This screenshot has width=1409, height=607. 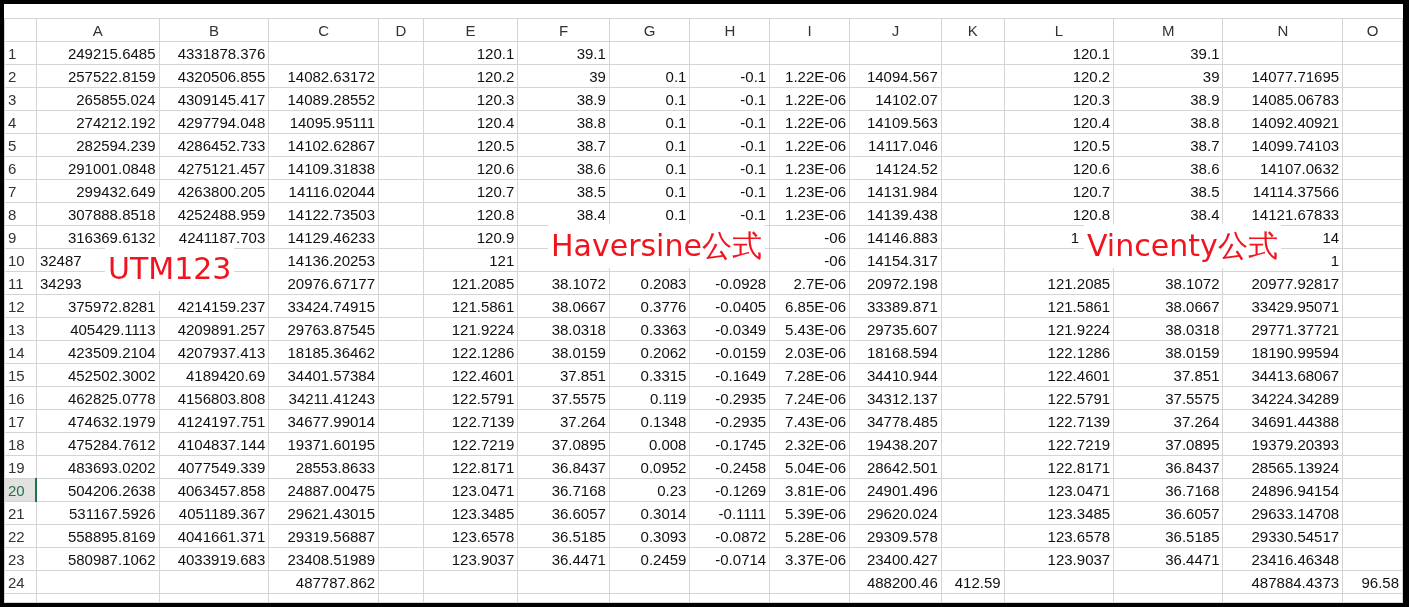 What do you see at coordinates (222, 237) in the screenshot?
I see `cell-value: 4241187.703` at bounding box center [222, 237].